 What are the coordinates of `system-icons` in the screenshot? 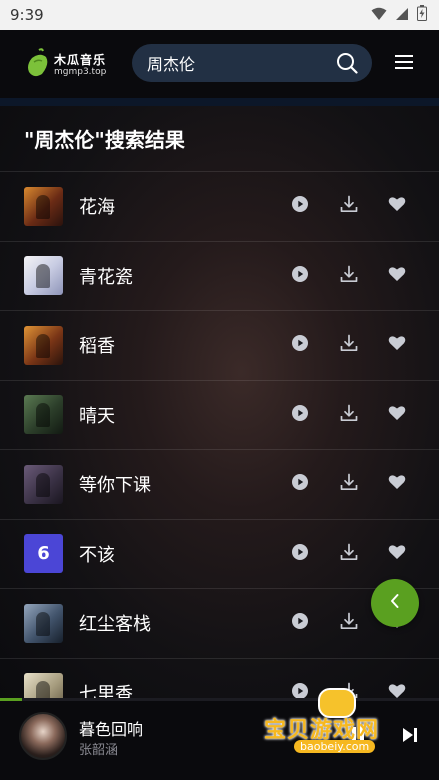 It's located at (399, 15).